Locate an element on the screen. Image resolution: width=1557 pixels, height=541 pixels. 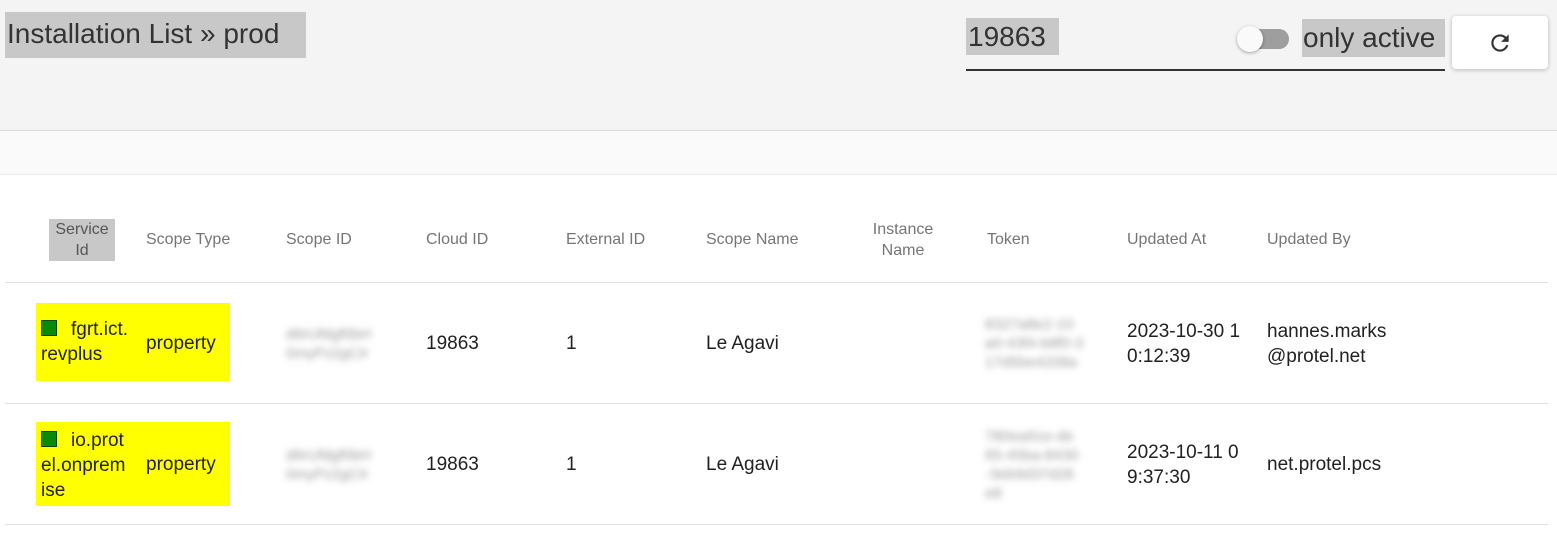
page-title: Installation List » prod is located at coordinates (155, 35).